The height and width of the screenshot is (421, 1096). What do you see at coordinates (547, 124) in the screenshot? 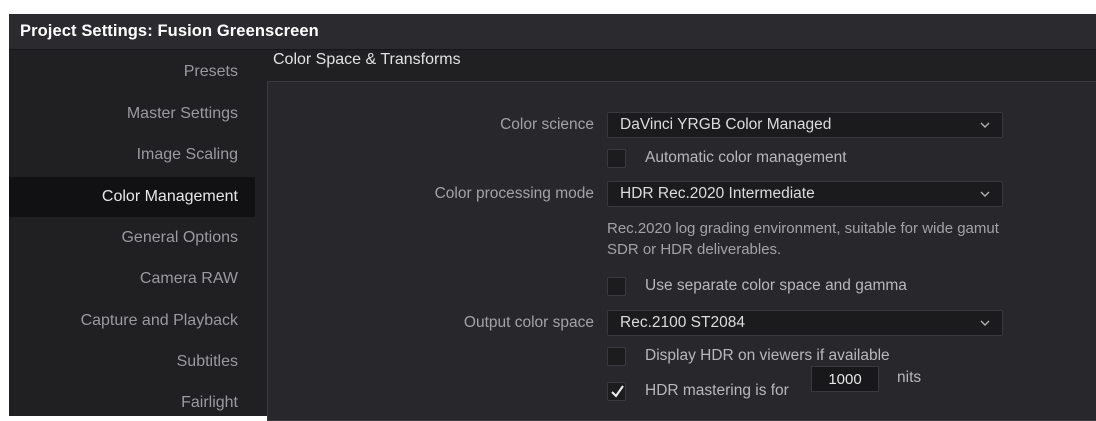
I see `color-science-label: Color science` at bounding box center [547, 124].